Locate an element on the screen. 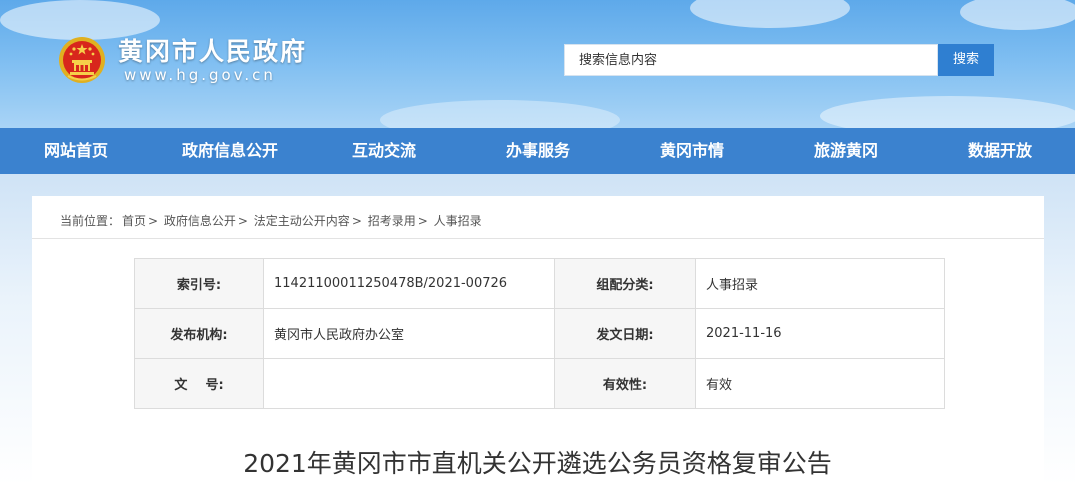  breadcrumb-link-statutory: 法定主动公开内容 is located at coordinates (302, 221).